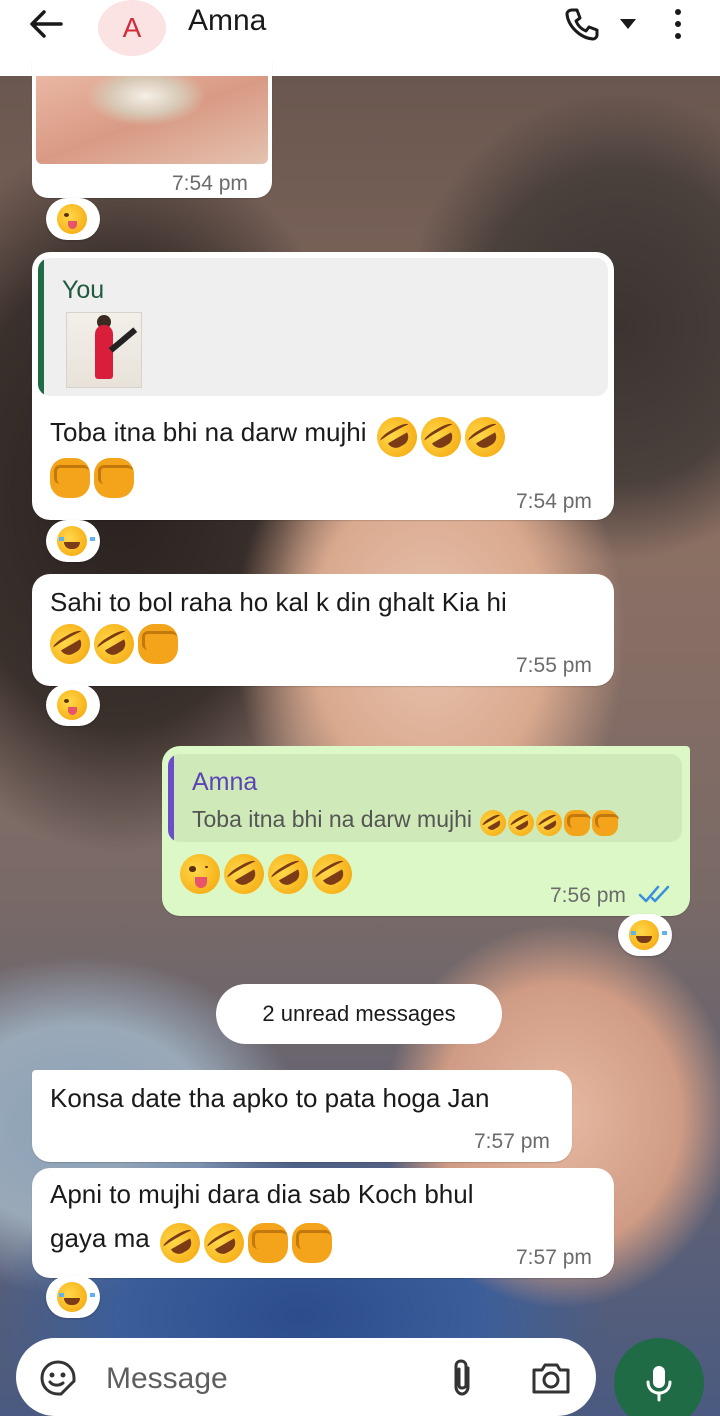 The width and height of the screenshot is (720, 1416). Describe the element at coordinates (678, 12) in the screenshot. I see `vertical-dots-icon` at that location.